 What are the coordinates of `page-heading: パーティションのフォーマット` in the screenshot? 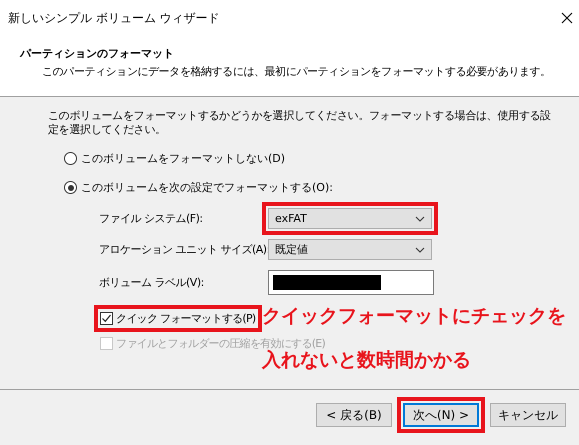 It's located at (96, 53).